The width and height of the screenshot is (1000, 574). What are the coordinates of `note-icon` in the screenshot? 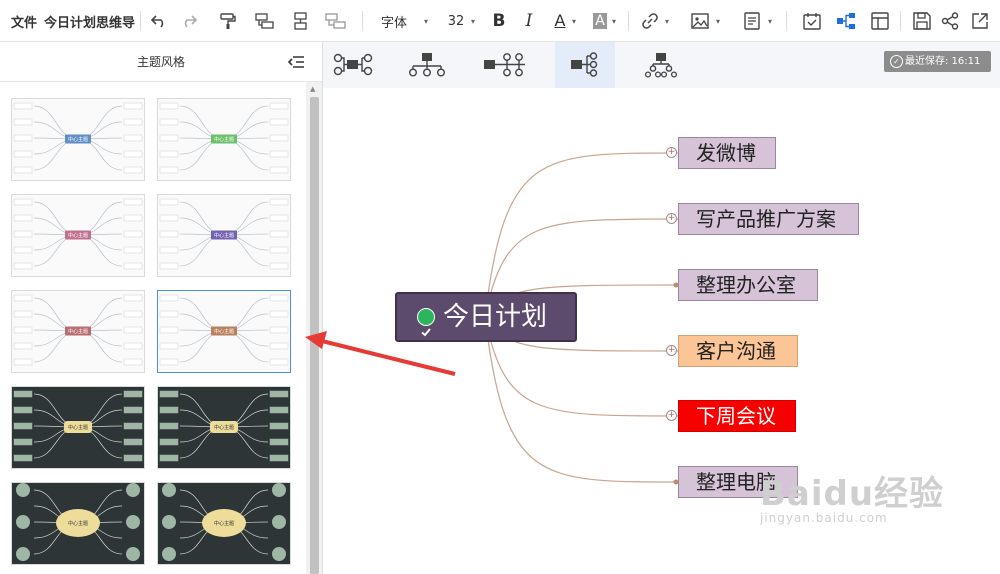 It's located at (752, 21).